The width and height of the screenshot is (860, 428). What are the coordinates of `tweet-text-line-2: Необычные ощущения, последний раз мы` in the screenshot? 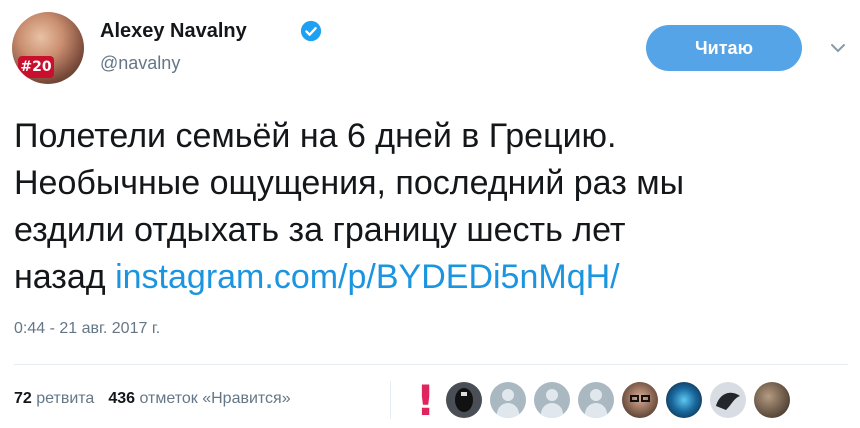 It's located at (349, 183).